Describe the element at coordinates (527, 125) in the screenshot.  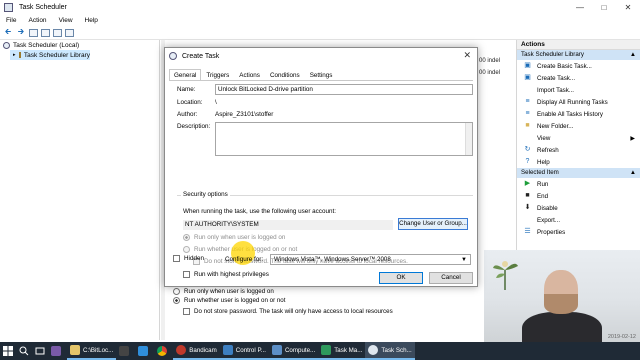
I see `folder-icon: ■` at that location.